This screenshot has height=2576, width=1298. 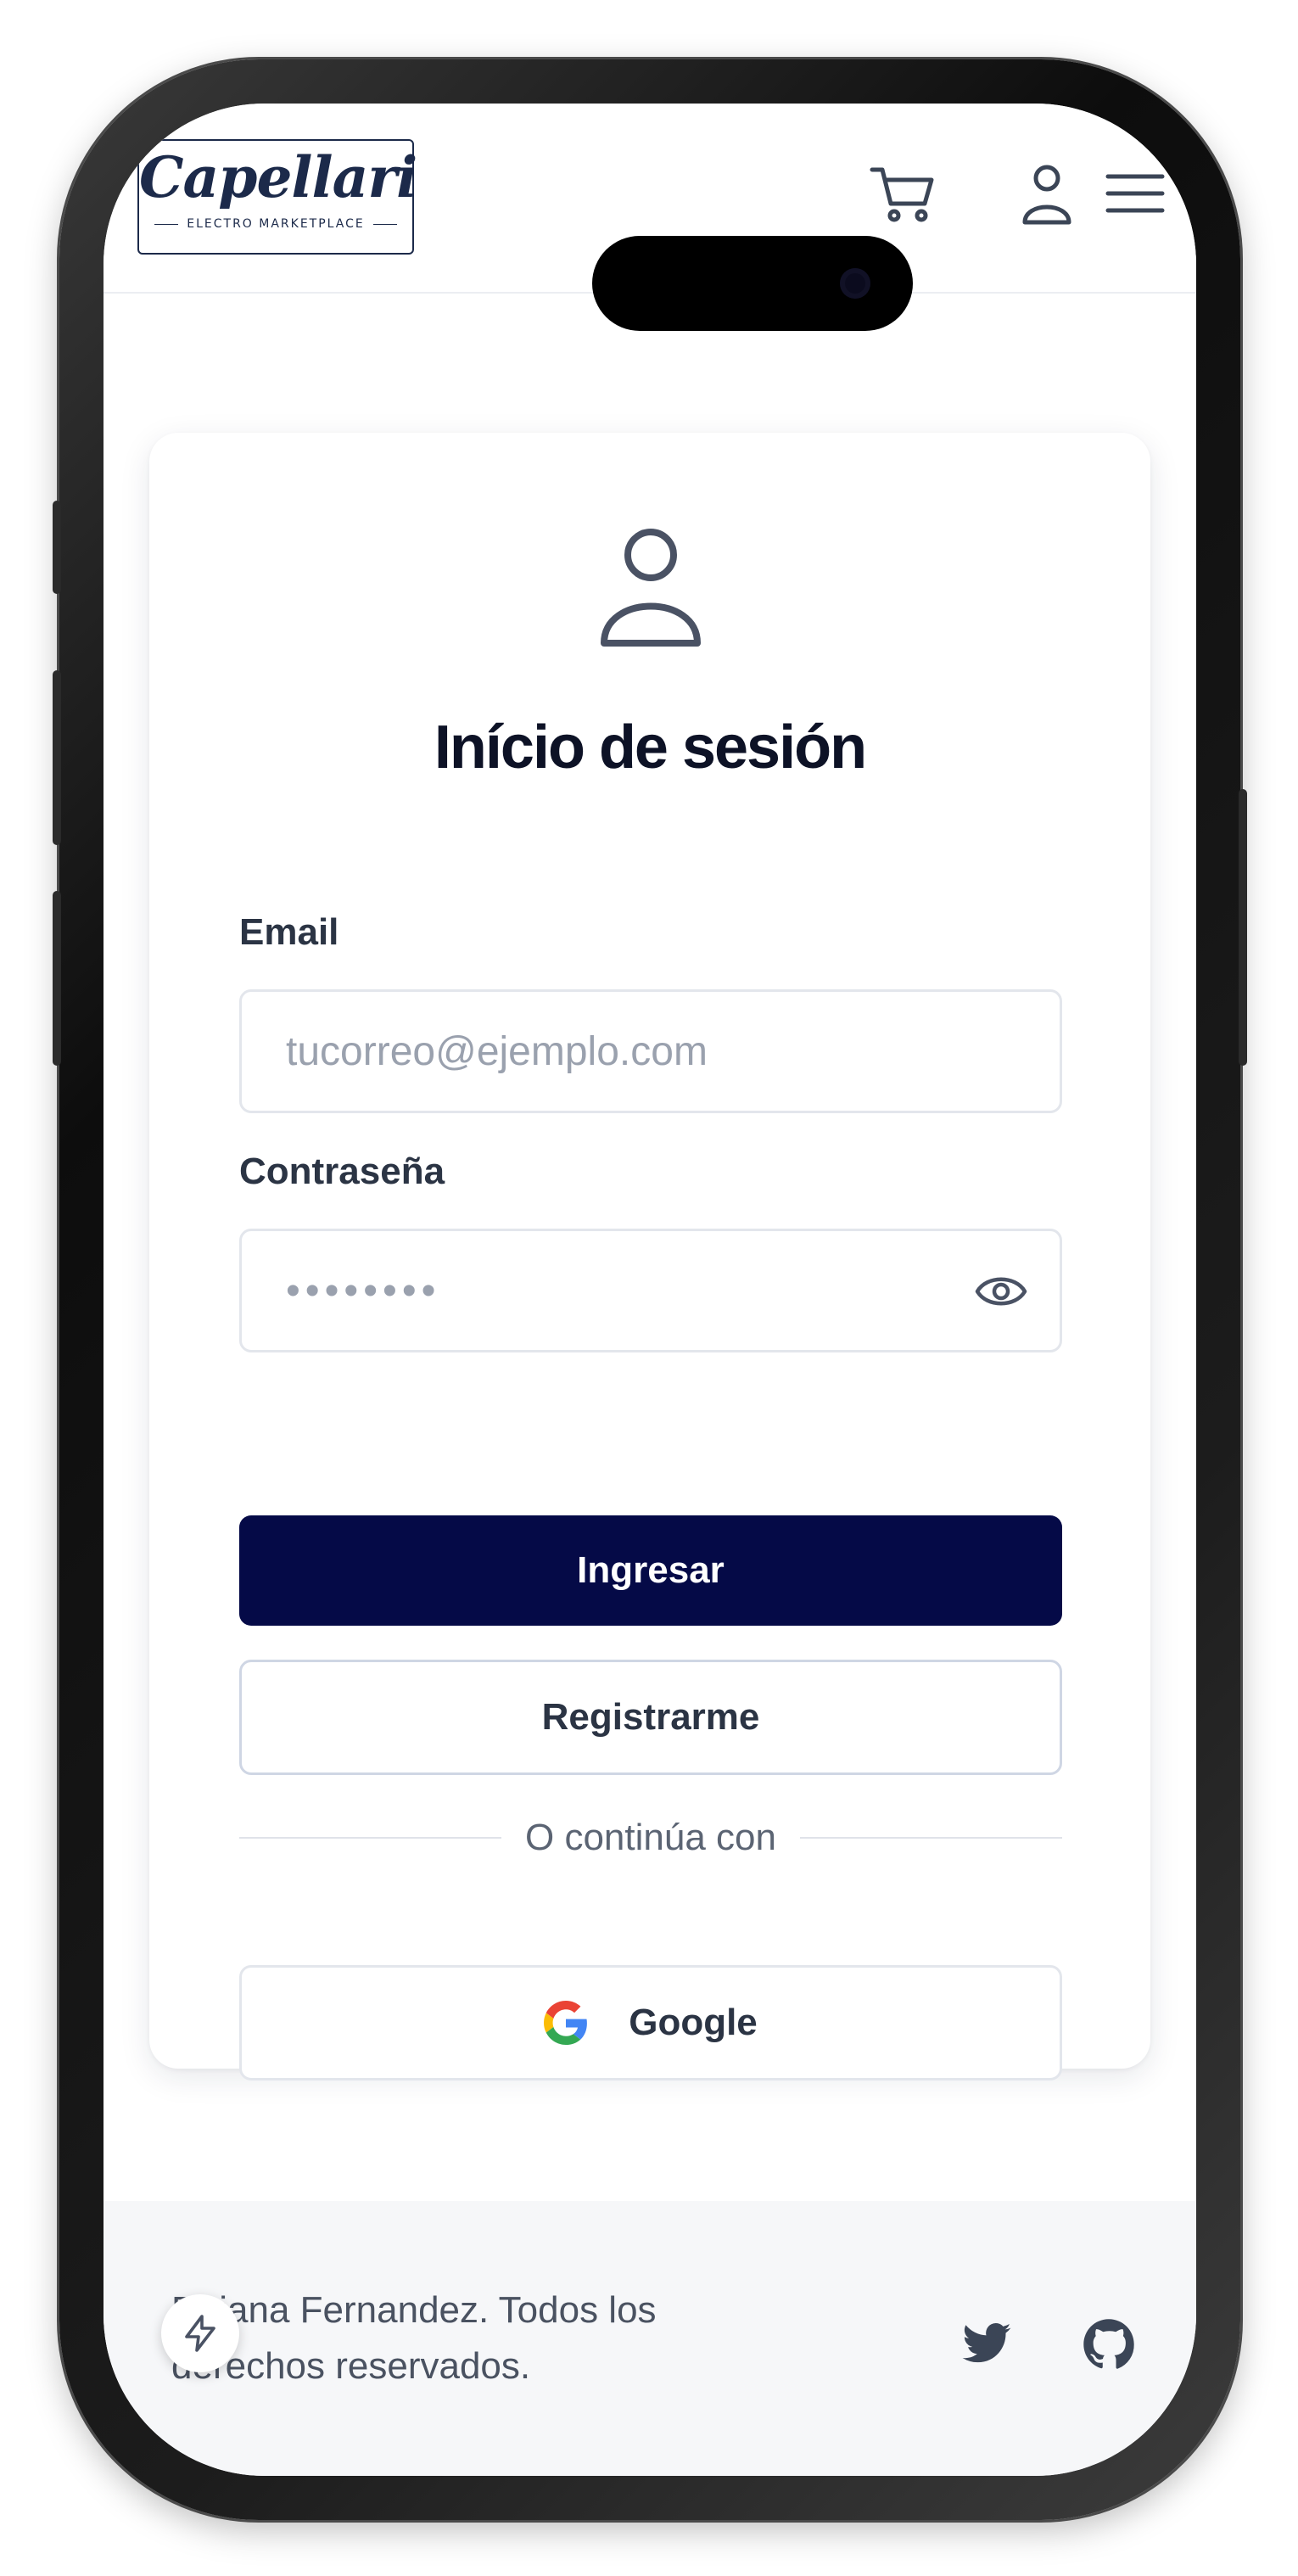 I want to click on page-title: Início de sesión, so click(x=650, y=747).